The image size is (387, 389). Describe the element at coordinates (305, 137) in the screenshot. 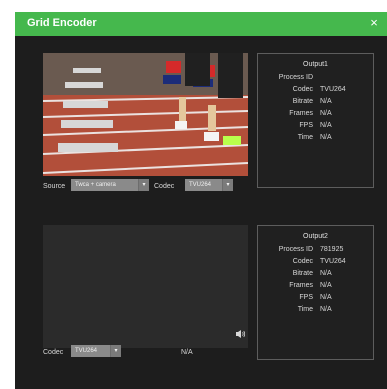

I see `output1-time-key: Time` at that location.